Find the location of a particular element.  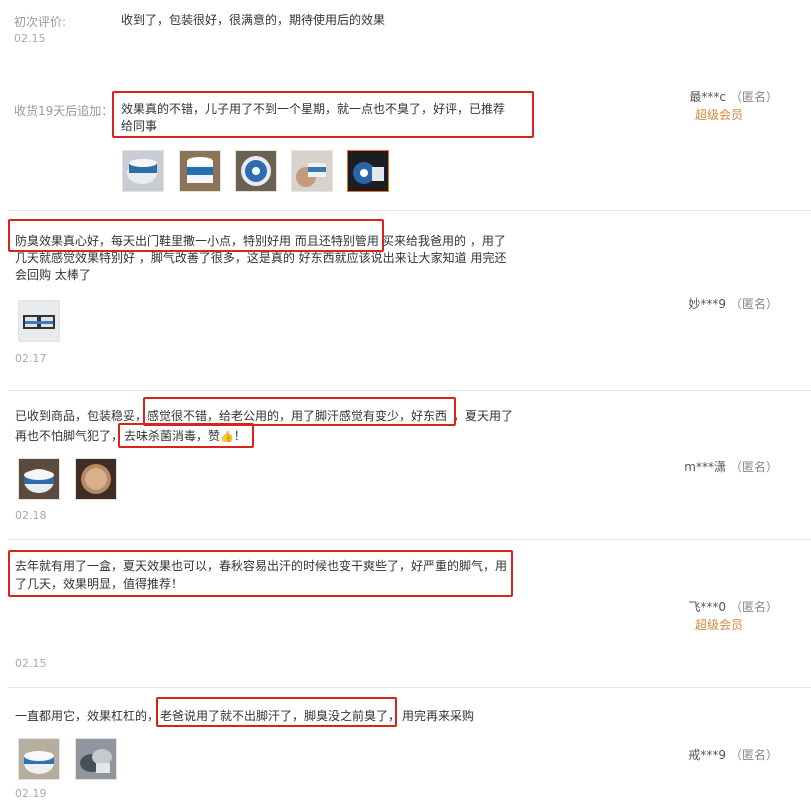

reviewer-nickname: m***潇 is located at coordinates (705, 467).